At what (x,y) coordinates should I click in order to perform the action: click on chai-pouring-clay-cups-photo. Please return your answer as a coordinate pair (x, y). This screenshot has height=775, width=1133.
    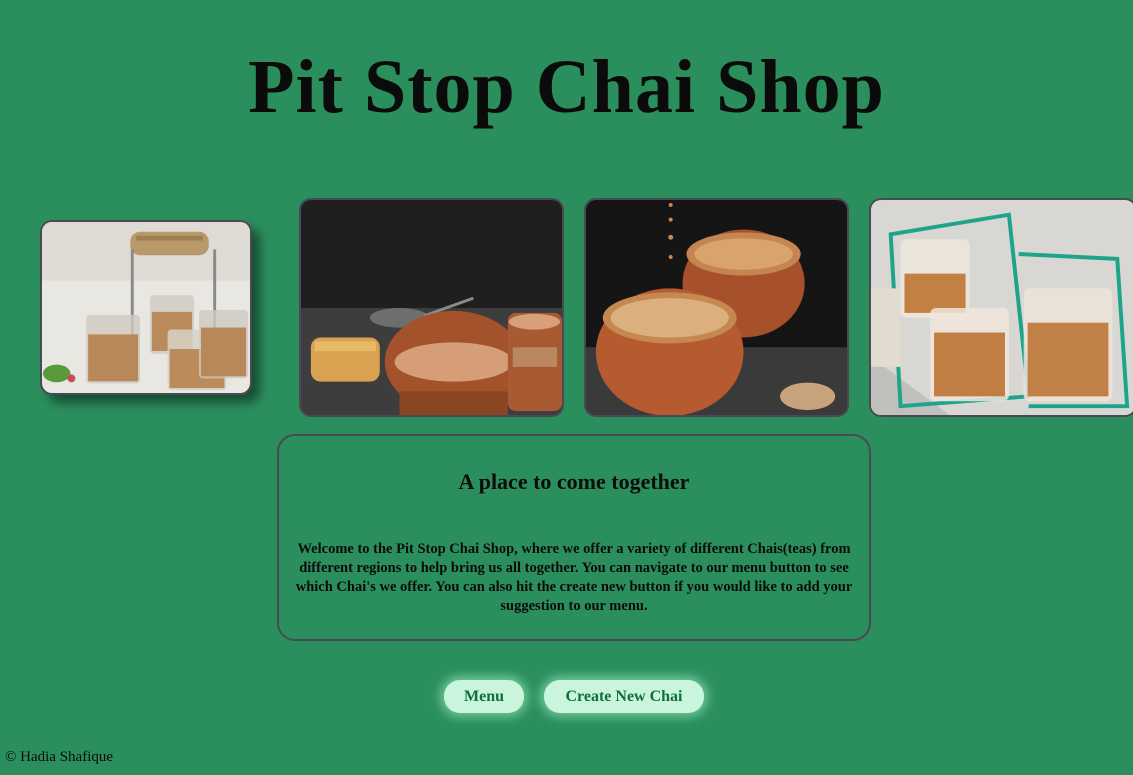
    Looking at the image, I should click on (716, 307).